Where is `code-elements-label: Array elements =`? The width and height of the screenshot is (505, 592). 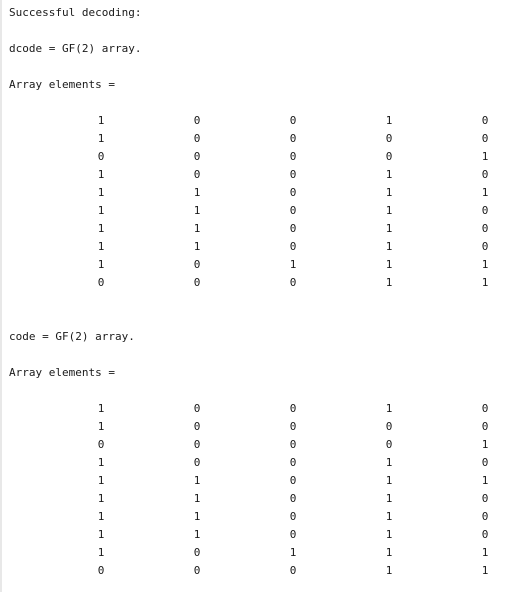 code-elements-label: Array elements = is located at coordinates (62, 372).